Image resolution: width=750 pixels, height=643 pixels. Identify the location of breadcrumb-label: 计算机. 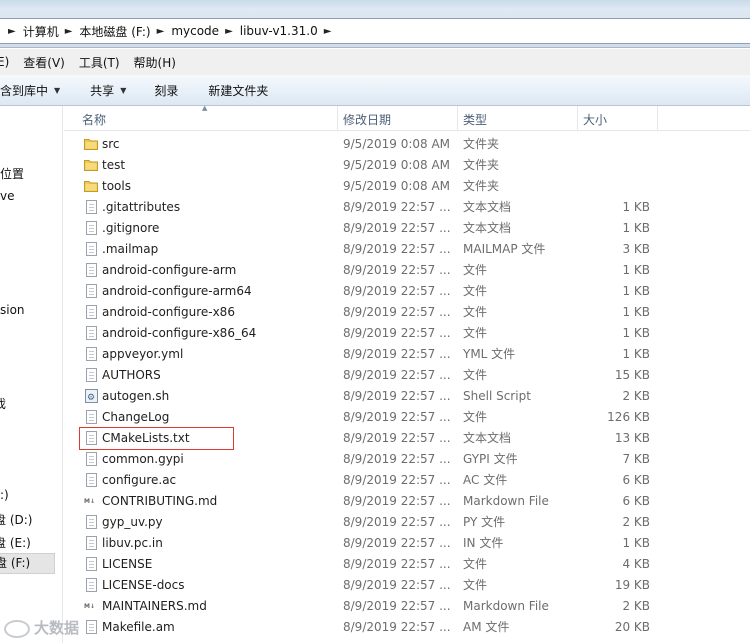
(40, 31).